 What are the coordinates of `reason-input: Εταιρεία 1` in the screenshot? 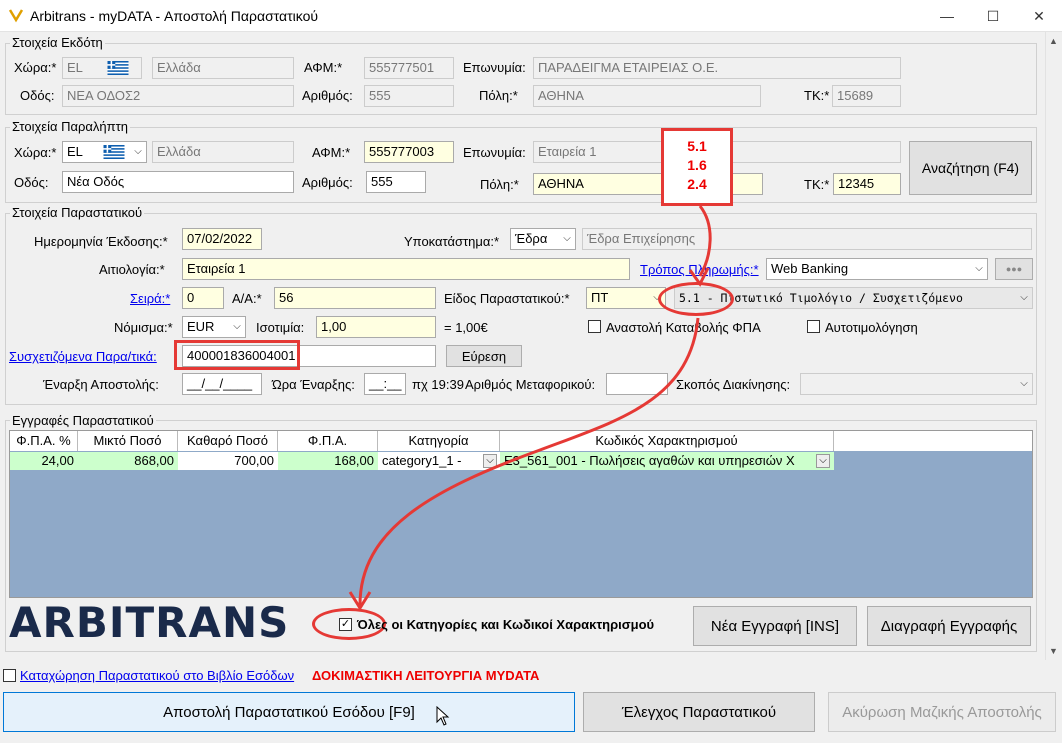 It's located at (406, 269).